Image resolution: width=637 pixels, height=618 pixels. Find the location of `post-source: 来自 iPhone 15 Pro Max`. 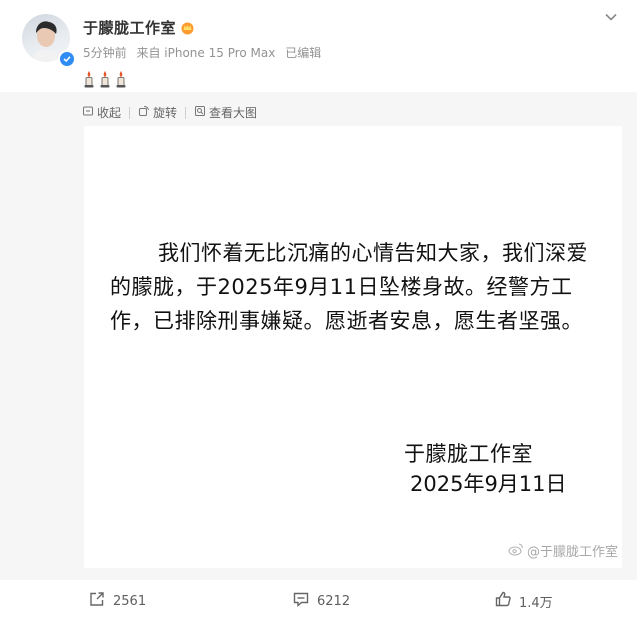

post-source: 来自 iPhone 15 Pro Max is located at coordinates (206, 53).